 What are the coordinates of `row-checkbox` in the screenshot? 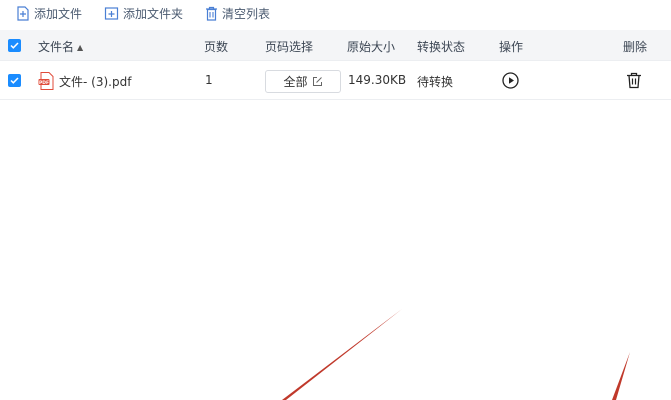 It's located at (14, 80).